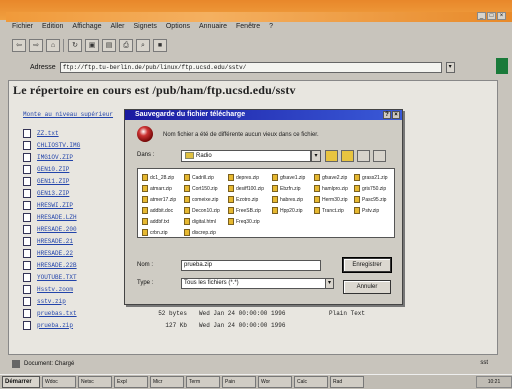  I want to click on file-link: HRESWI.ZIP, so click(72, 205).